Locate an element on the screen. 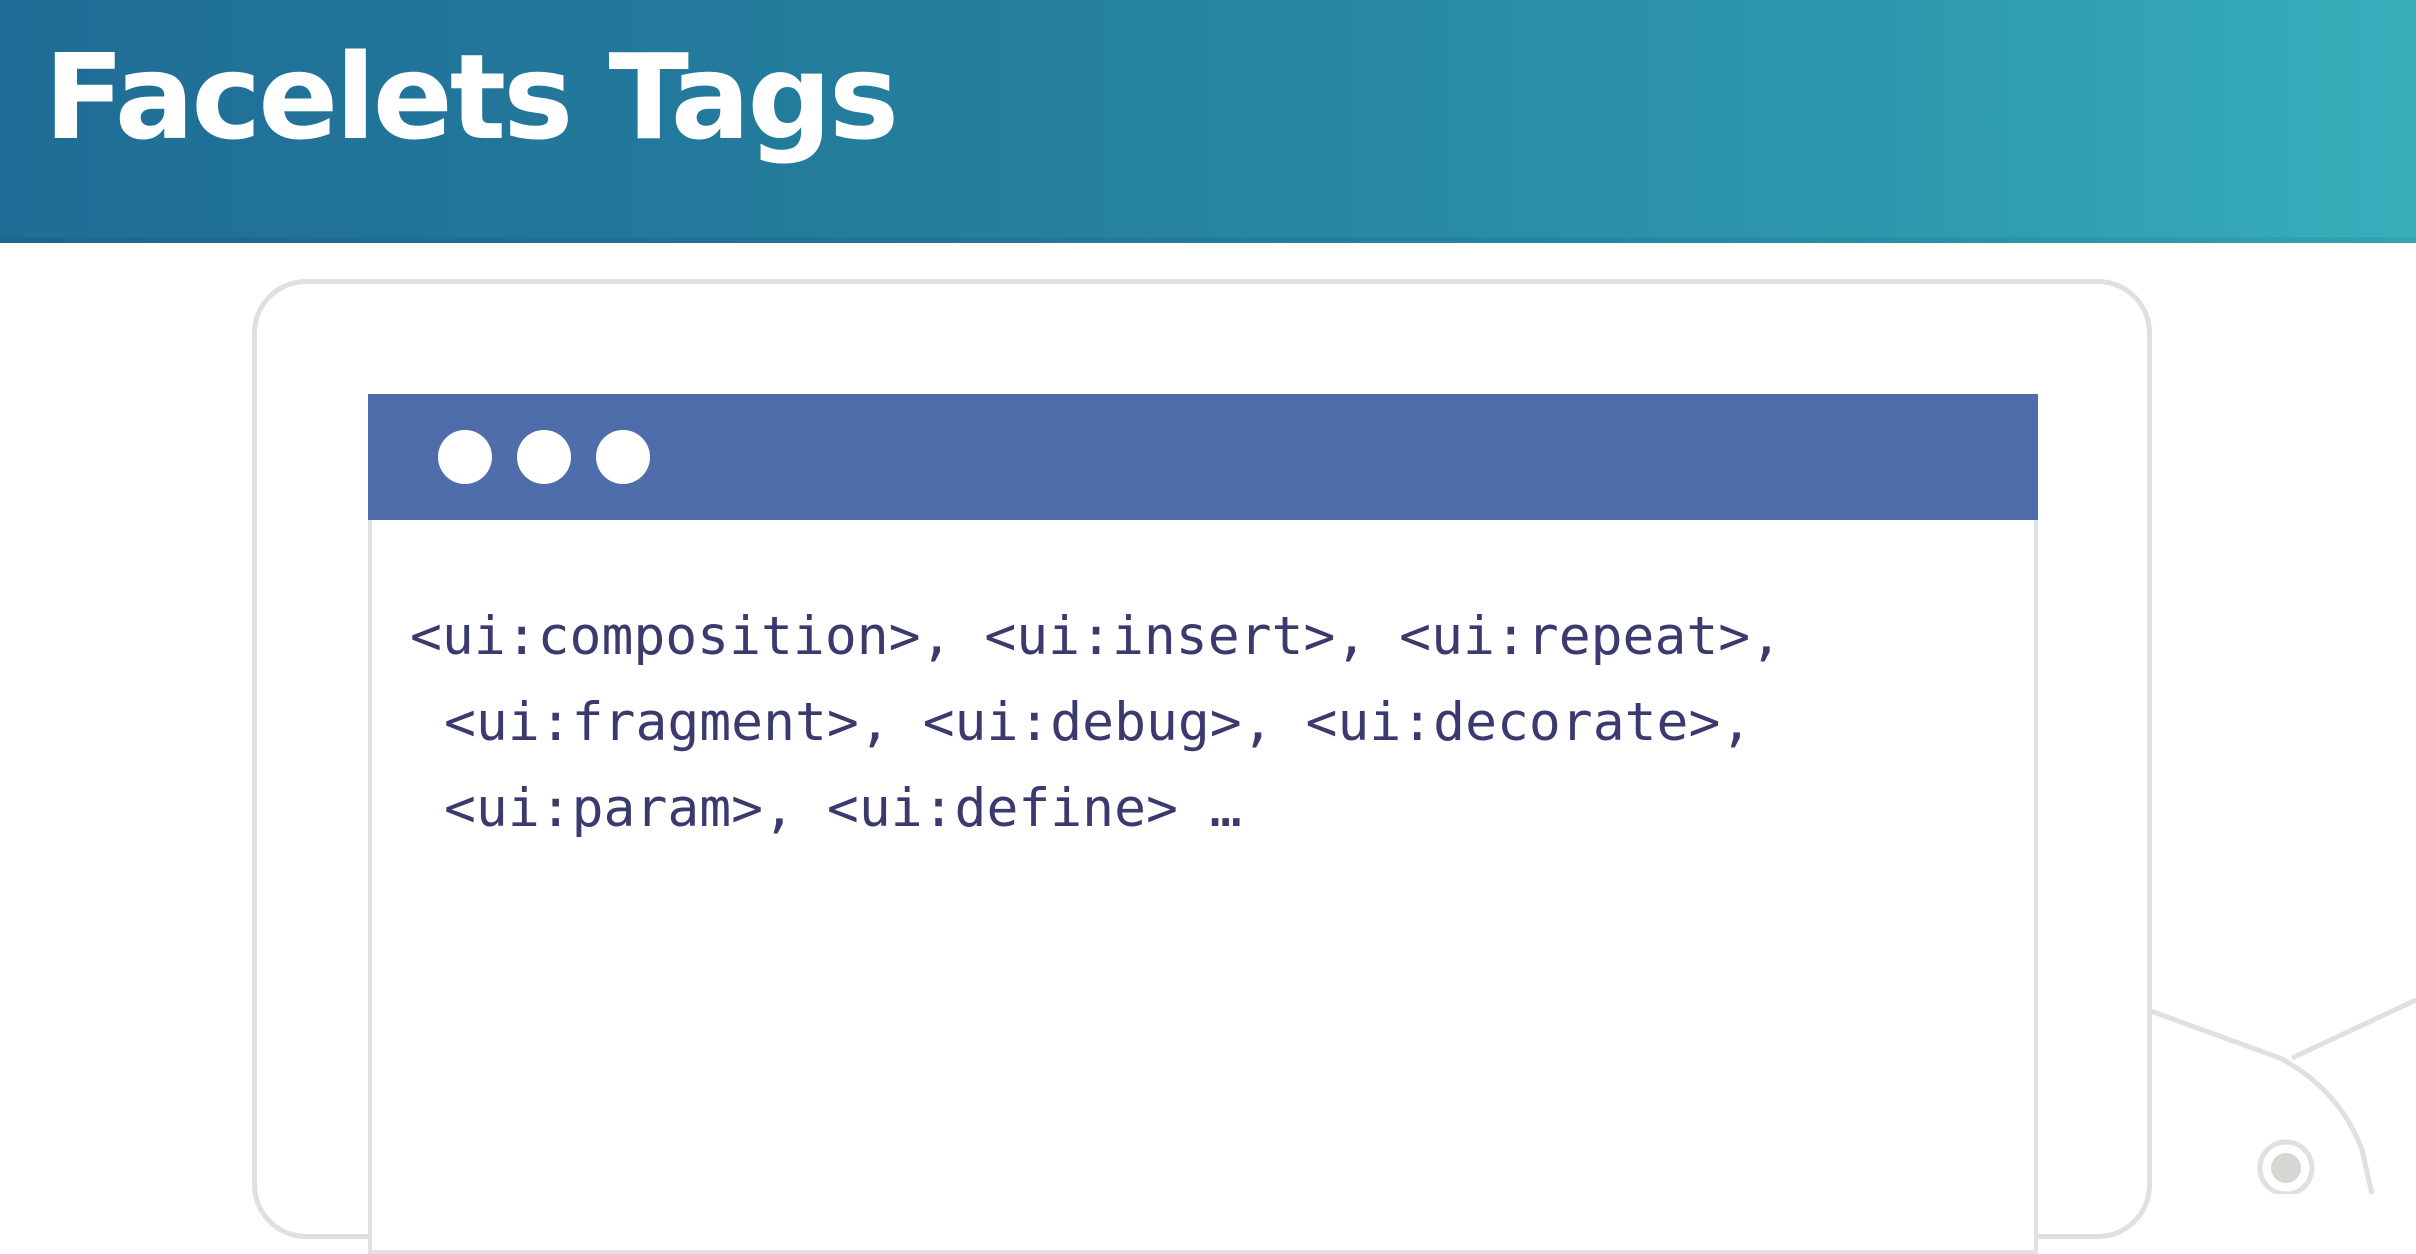 This screenshot has width=2416, height=1254. browser-titlebar is located at coordinates (1203, 457).